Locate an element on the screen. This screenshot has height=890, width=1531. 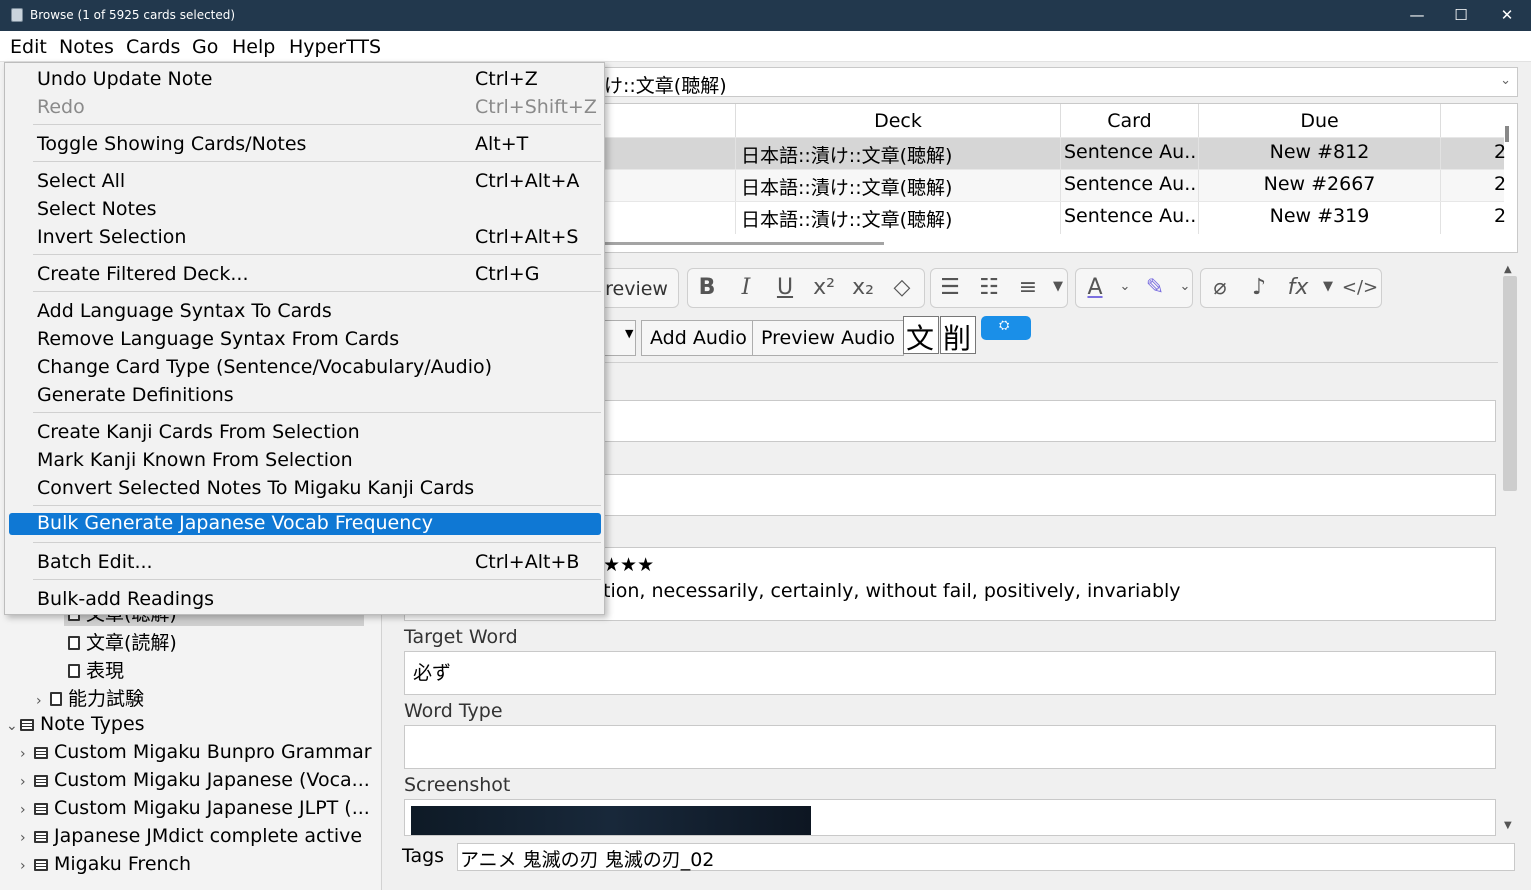
menu-item-remove-language-syntax: Remove Language Syntax From Cards is located at coordinates (304, 340).